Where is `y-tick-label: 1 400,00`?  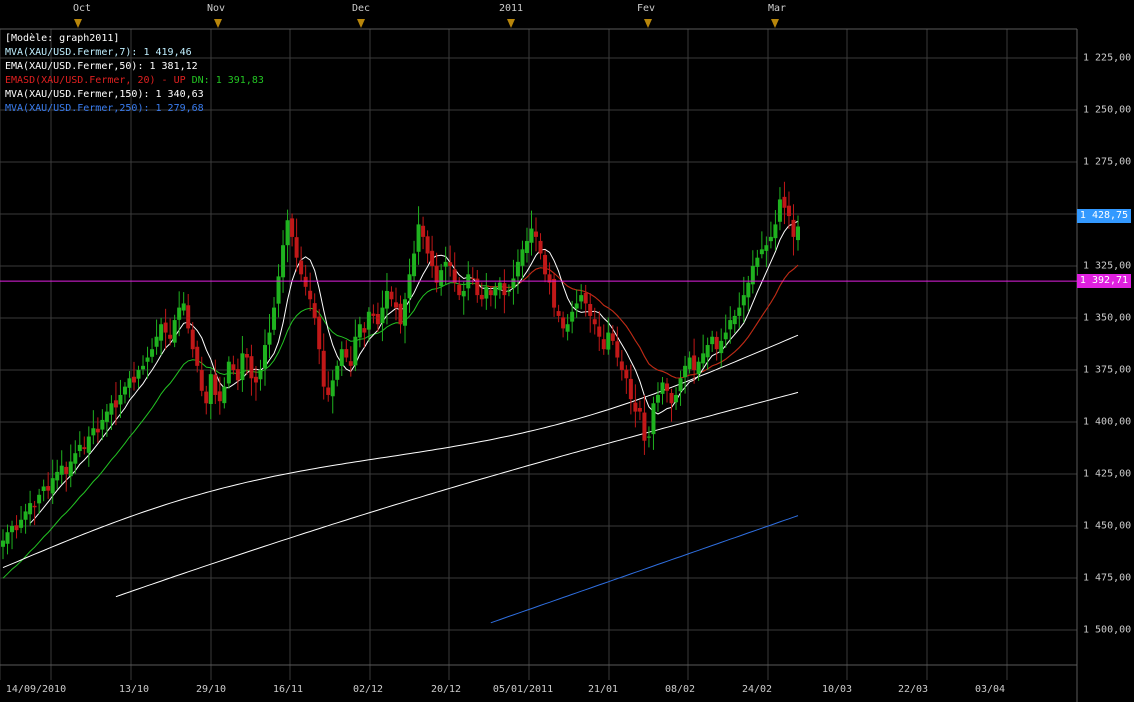
y-tick-label: 1 400,00 is located at coordinates (1107, 422).